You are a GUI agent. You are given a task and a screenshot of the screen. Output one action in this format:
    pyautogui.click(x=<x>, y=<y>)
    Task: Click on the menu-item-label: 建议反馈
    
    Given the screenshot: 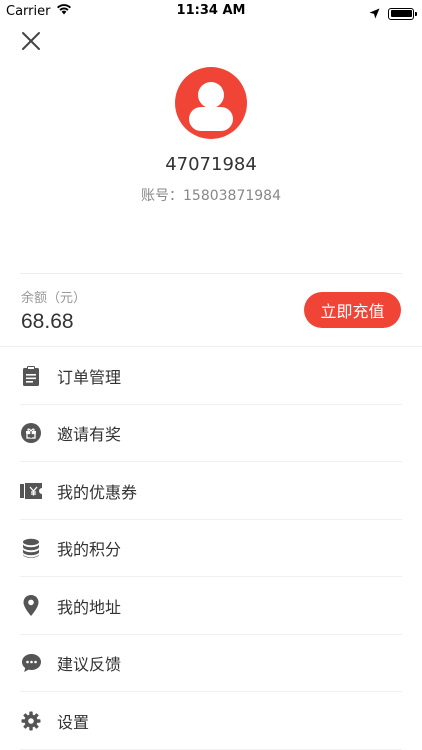 What is the action you would take?
    pyautogui.click(x=89, y=665)
    